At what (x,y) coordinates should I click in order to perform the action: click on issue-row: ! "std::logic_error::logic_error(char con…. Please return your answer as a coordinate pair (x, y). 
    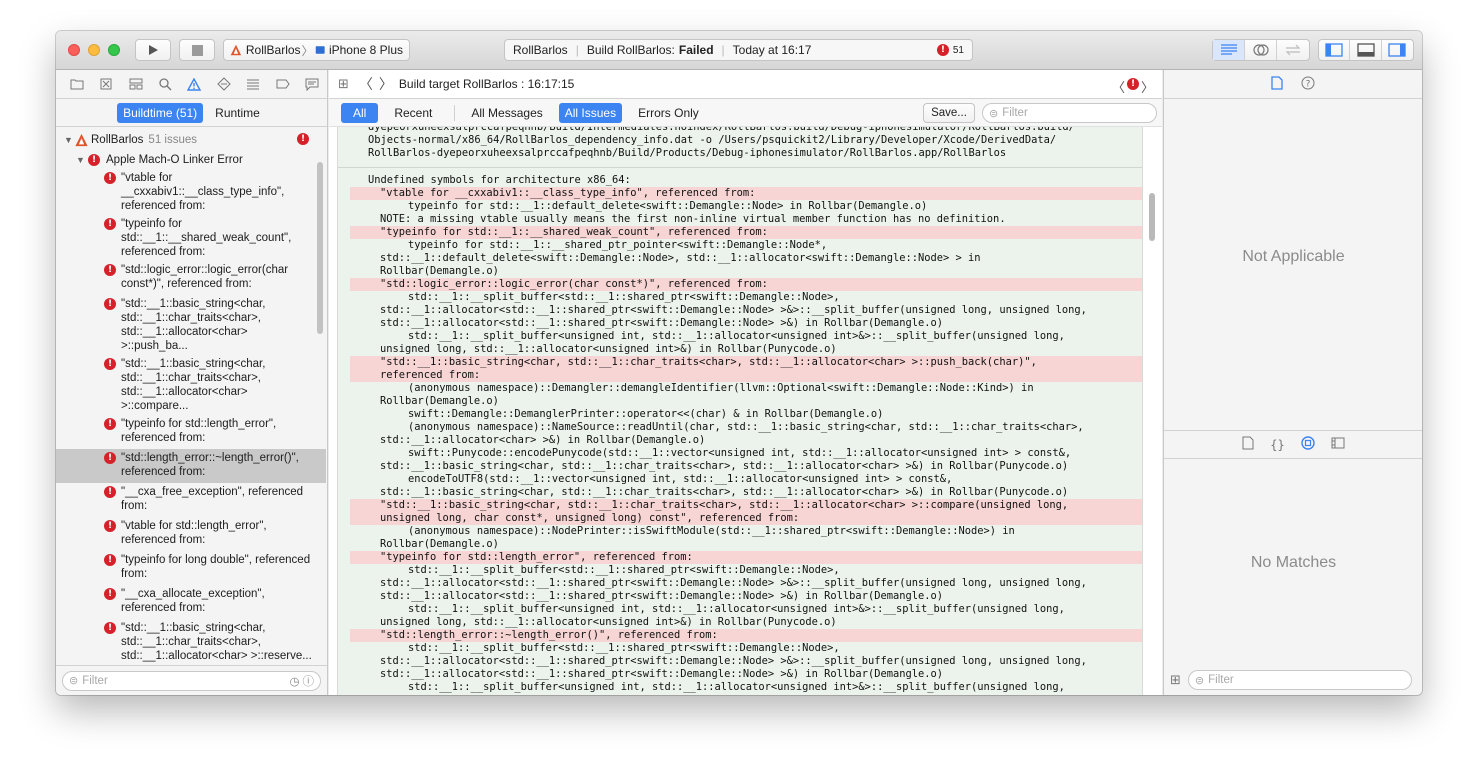
    Looking at the image, I should click on (191, 278).